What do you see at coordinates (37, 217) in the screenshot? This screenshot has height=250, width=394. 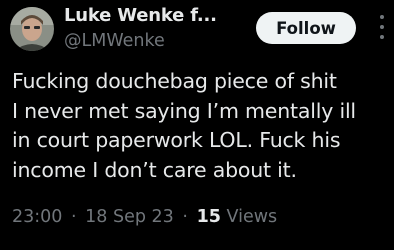 I see `tweet-time: 23:00` at bounding box center [37, 217].